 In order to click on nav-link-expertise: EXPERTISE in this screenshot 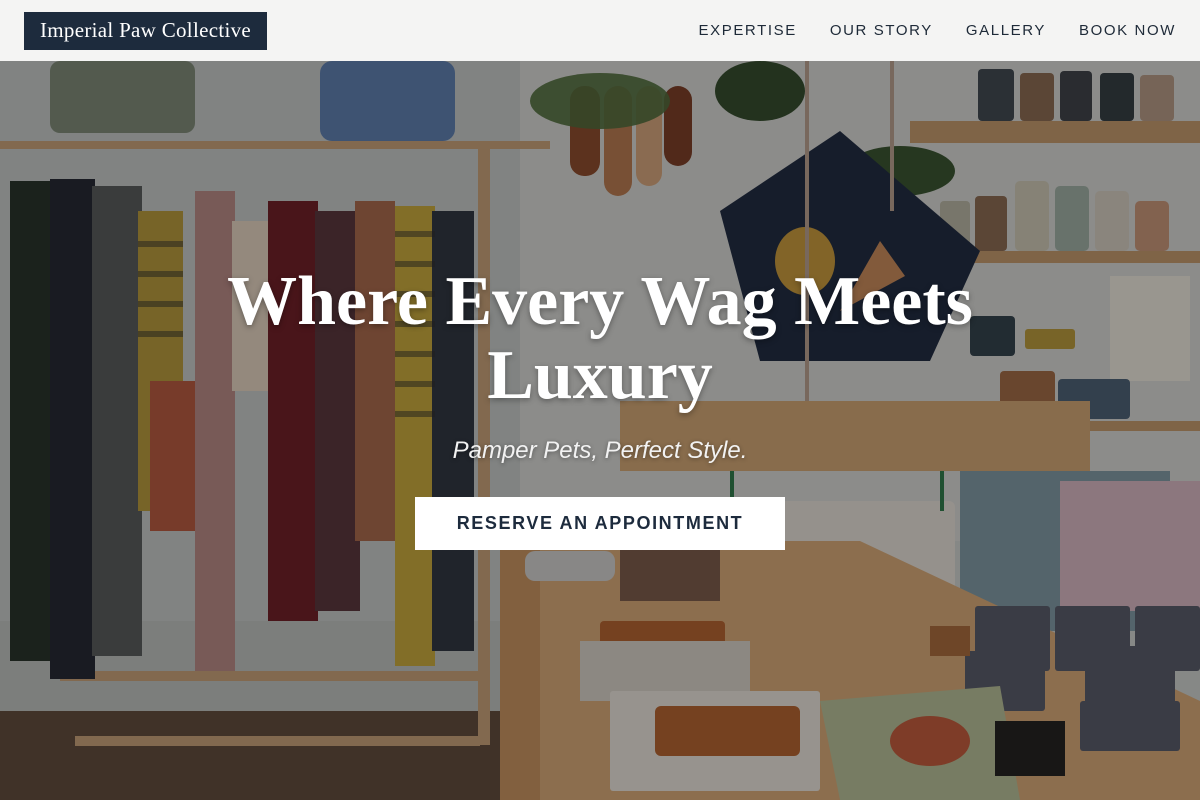, I will do `click(748, 30)`.